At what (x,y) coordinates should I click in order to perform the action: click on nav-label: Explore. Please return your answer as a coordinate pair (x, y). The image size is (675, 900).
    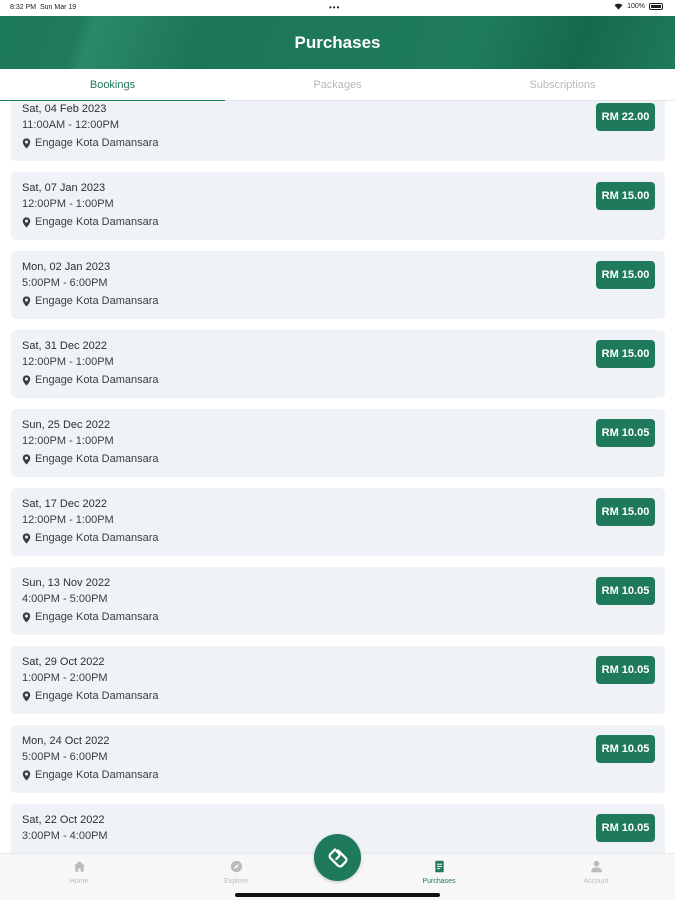
    Looking at the image, I should click on (236, 881).